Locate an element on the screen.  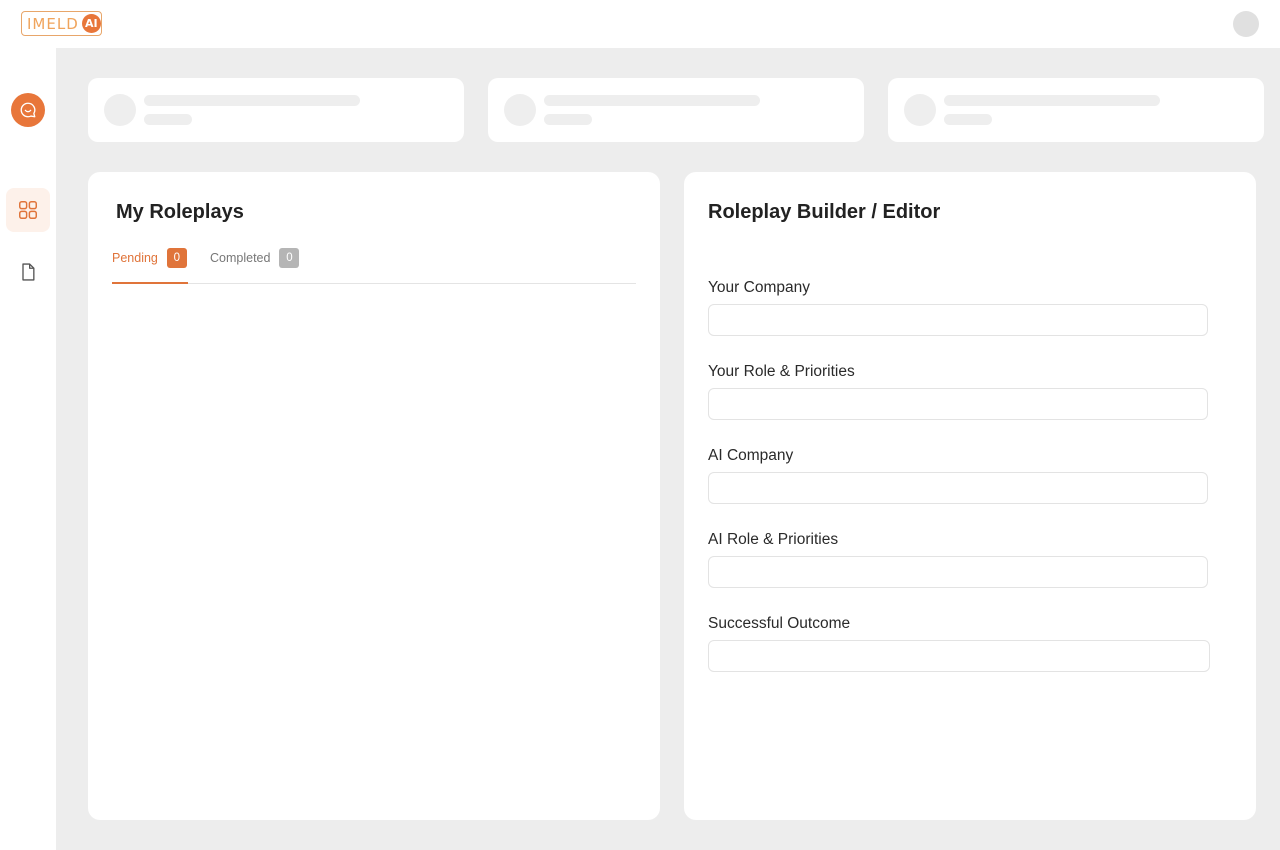
builder-title: Roleplay Builder / Editor is located at coordinates (824, 212).